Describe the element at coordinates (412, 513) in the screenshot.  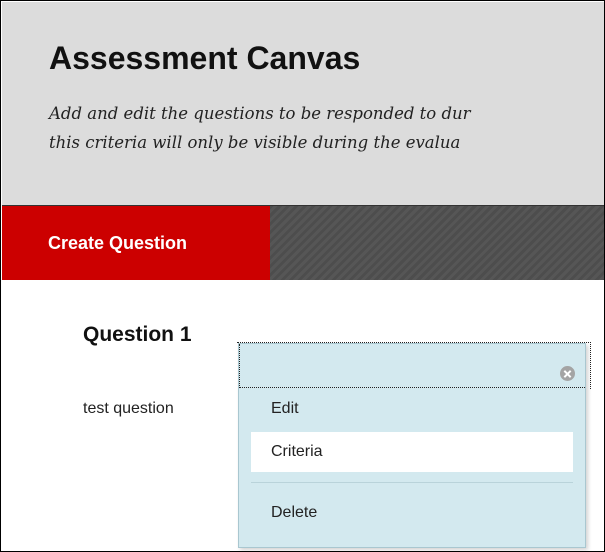
I see `menu-item-delete: Delete` at that location.